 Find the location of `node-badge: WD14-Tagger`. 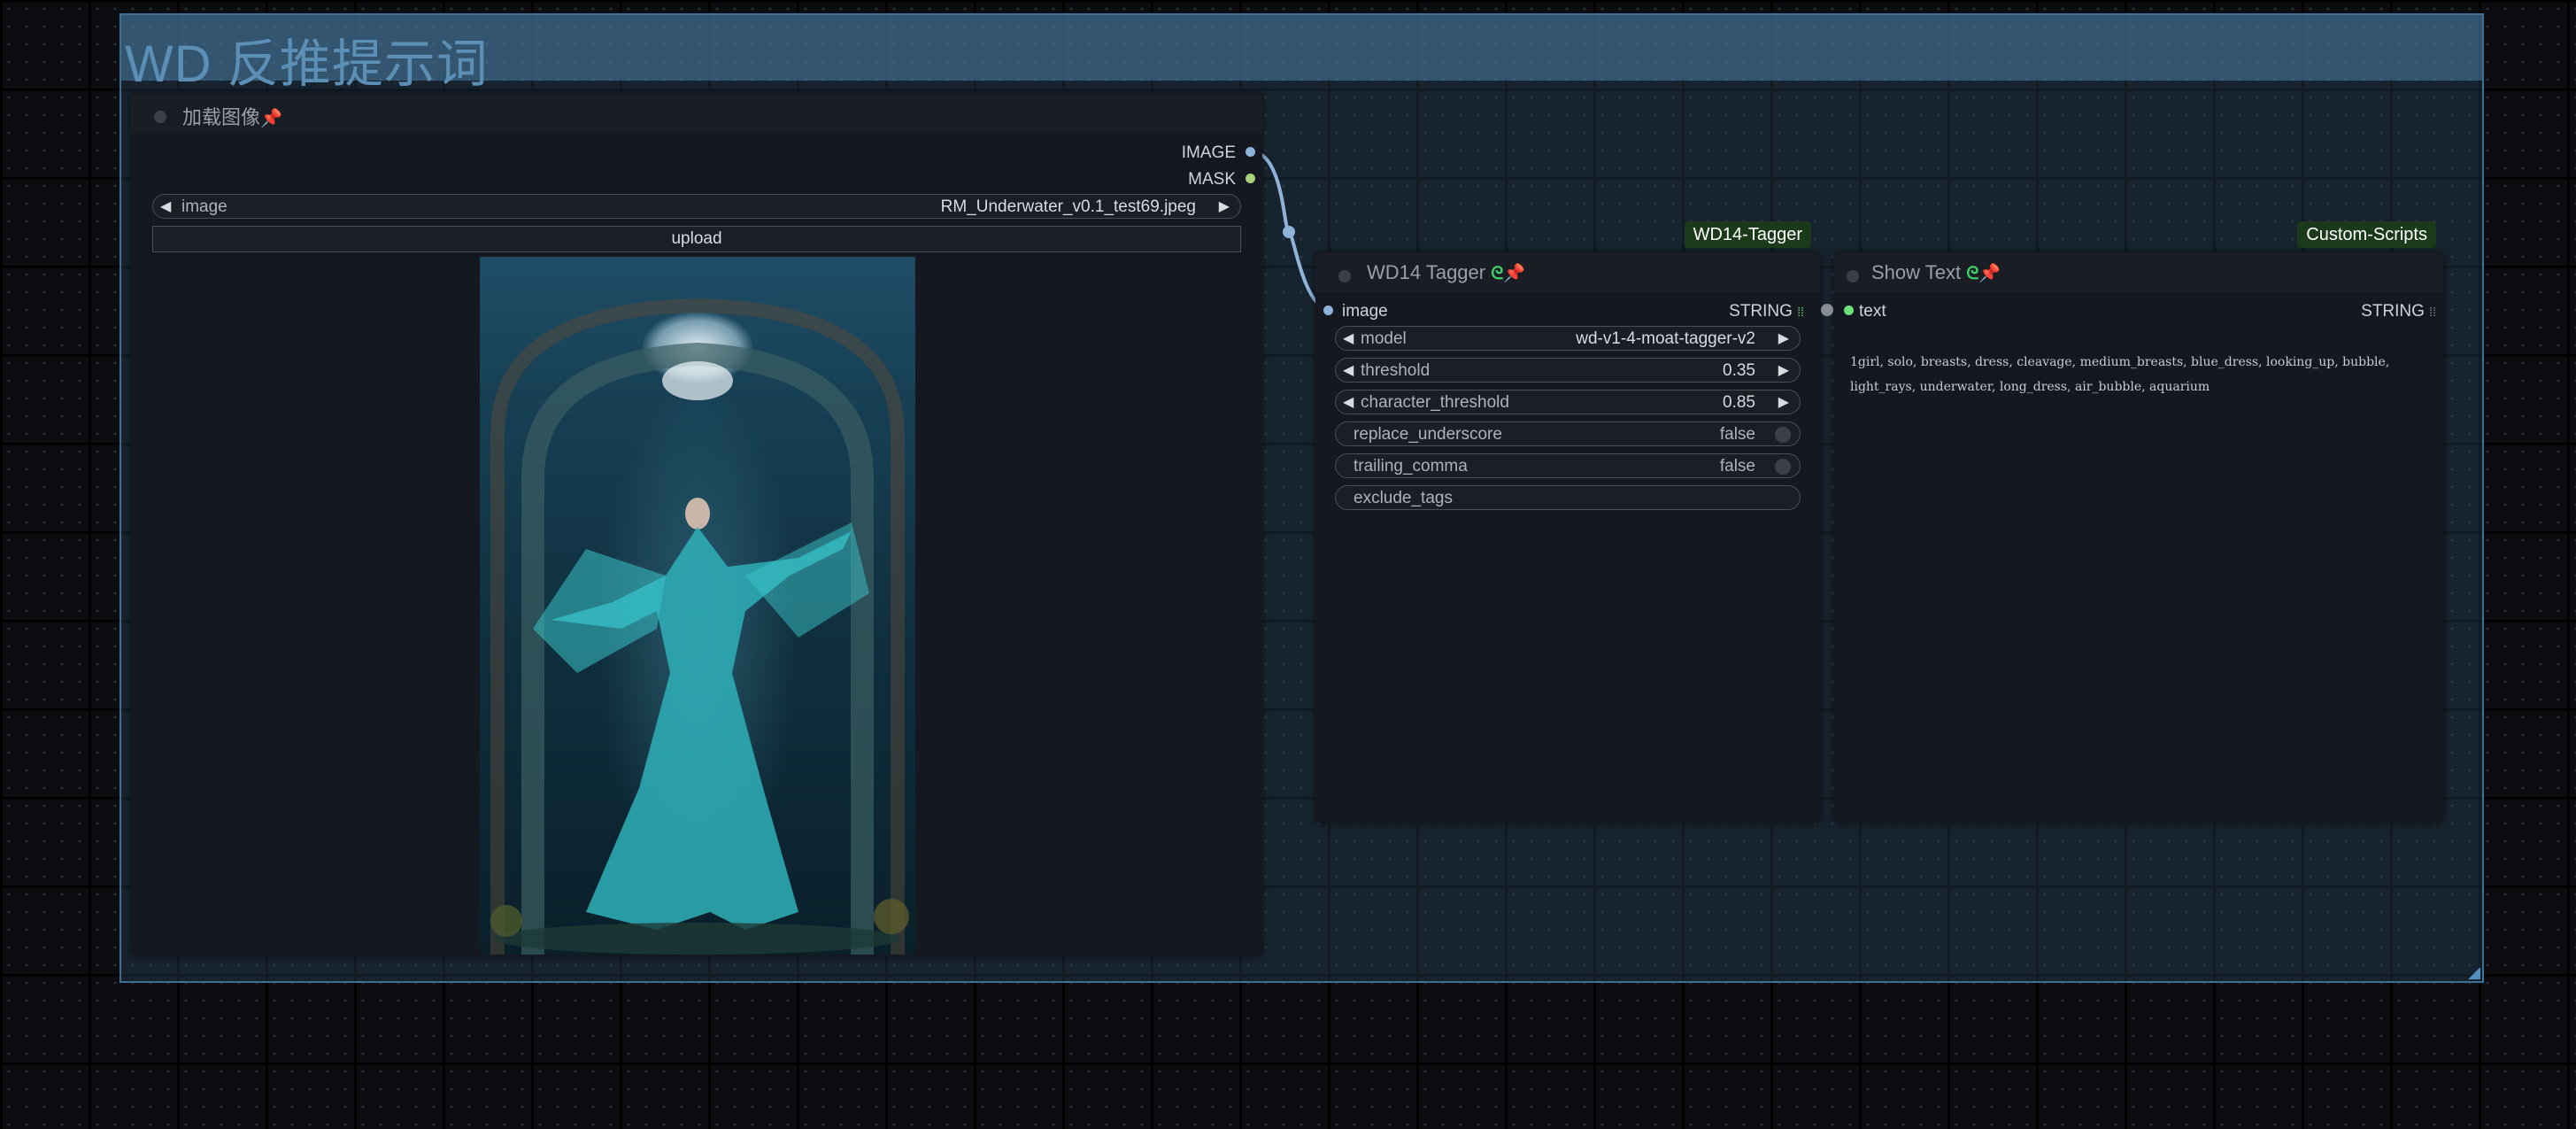

node-badge: WD14-Tagger is located at coordinates (1747, 235).